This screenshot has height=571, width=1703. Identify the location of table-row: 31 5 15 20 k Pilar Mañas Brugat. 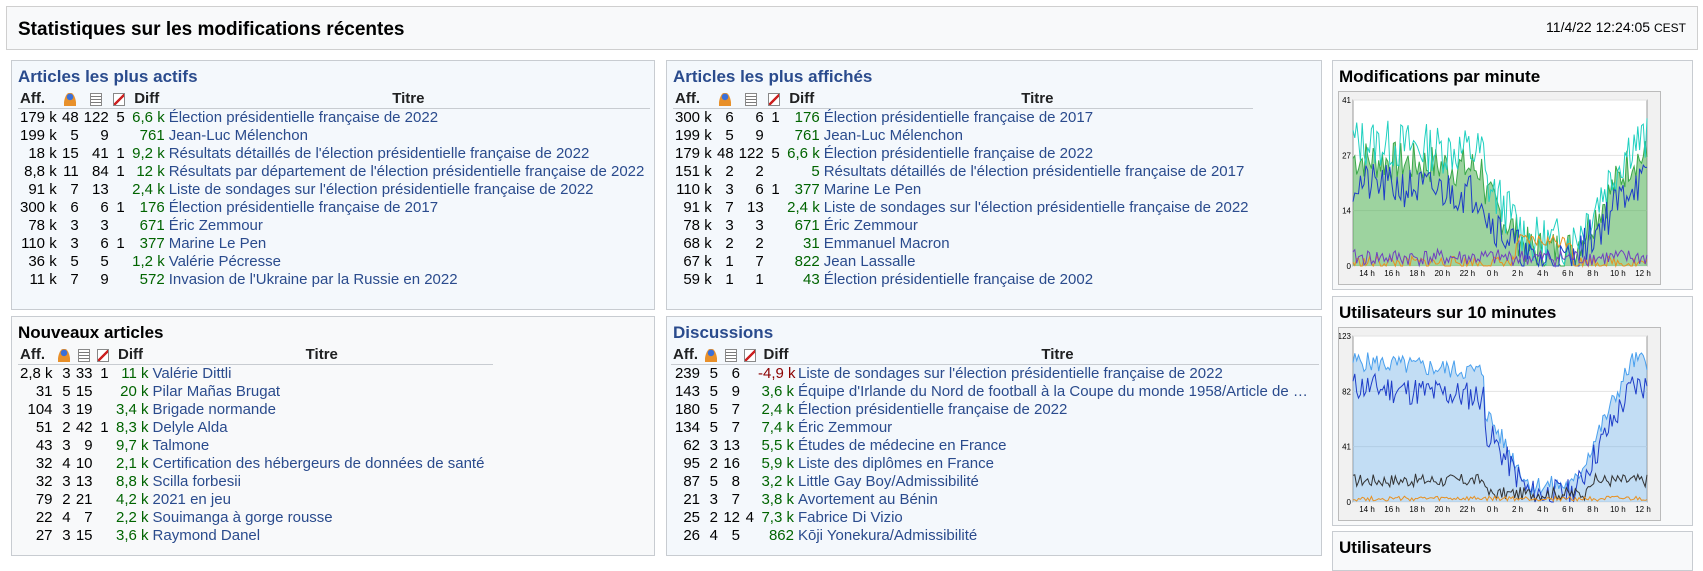
(255, 392).